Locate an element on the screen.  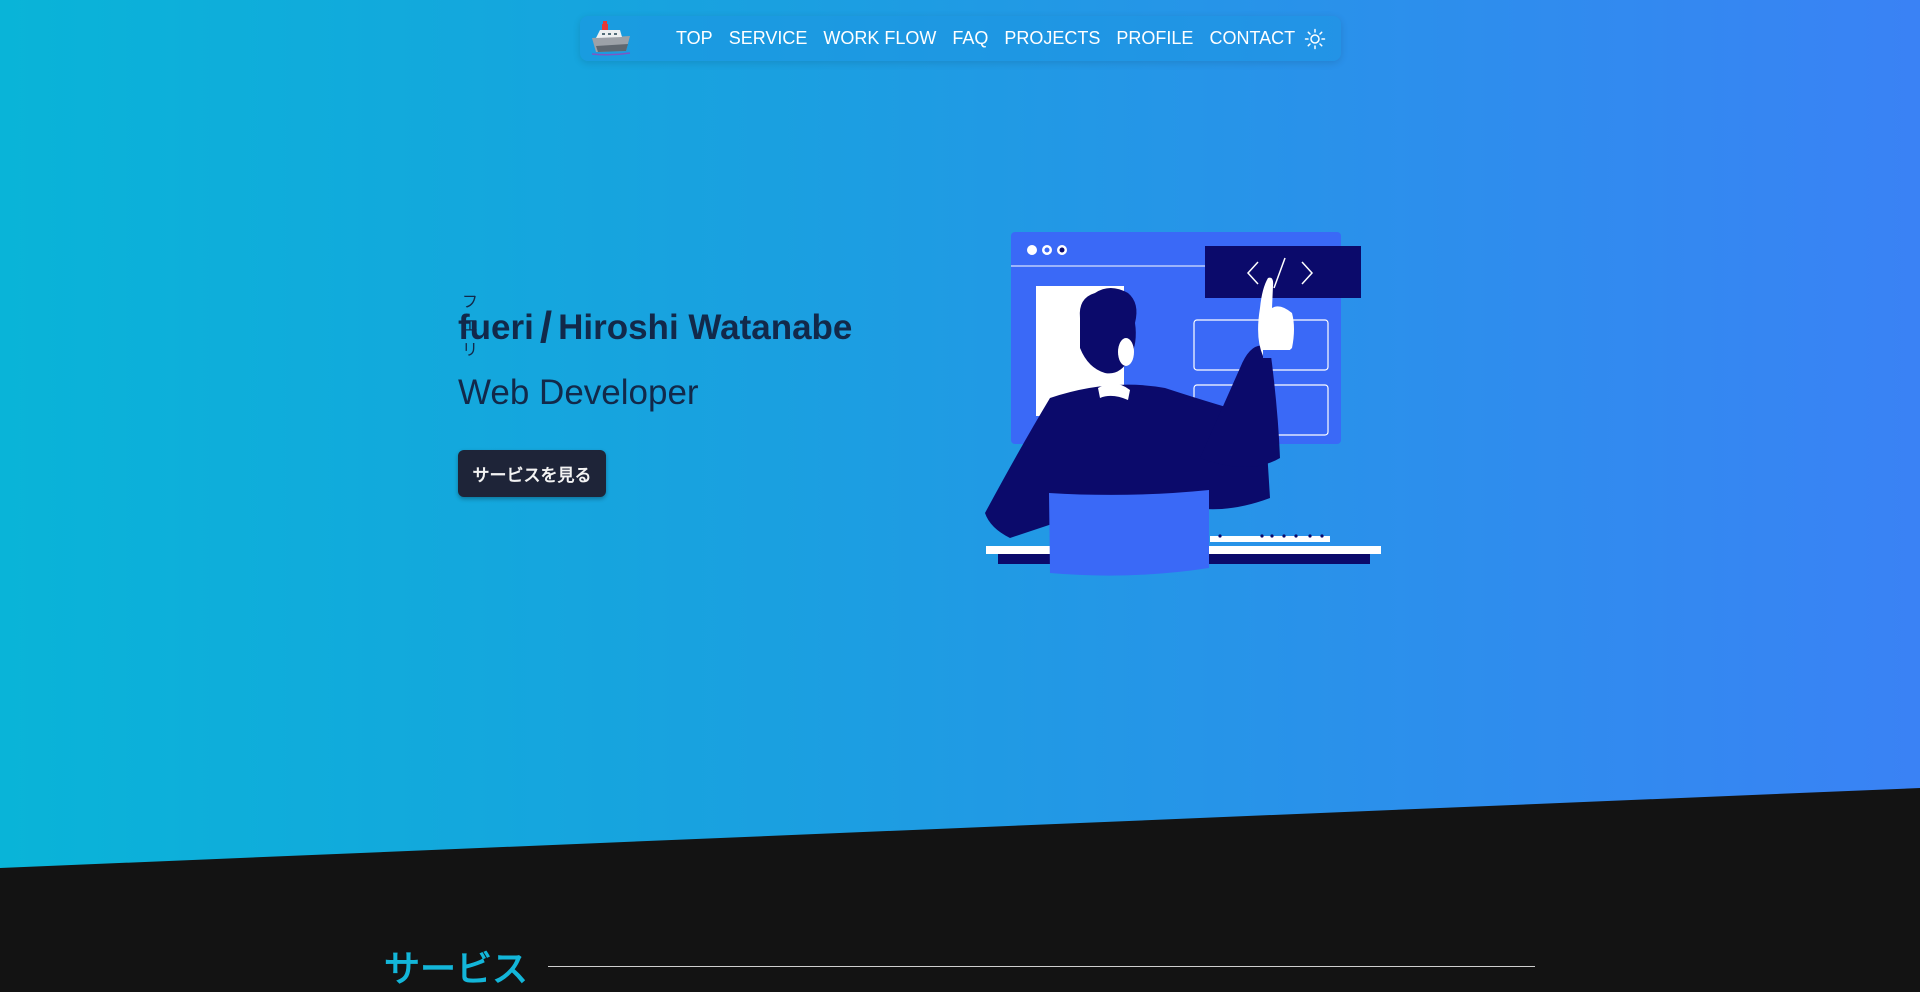
nav-item-contact: CONTACT is located at coordinates (1252, 38).